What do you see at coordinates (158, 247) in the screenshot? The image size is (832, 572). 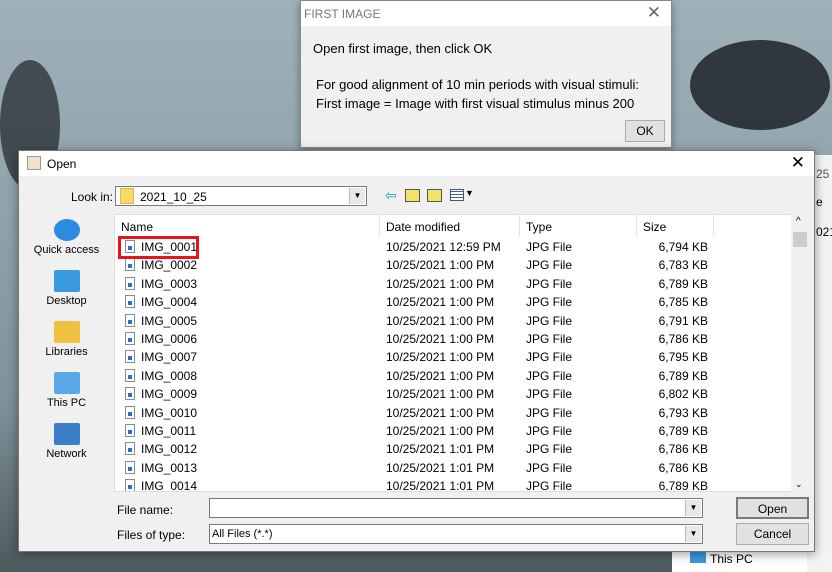 I see `highlight-box` at bounding box center [158, 247].